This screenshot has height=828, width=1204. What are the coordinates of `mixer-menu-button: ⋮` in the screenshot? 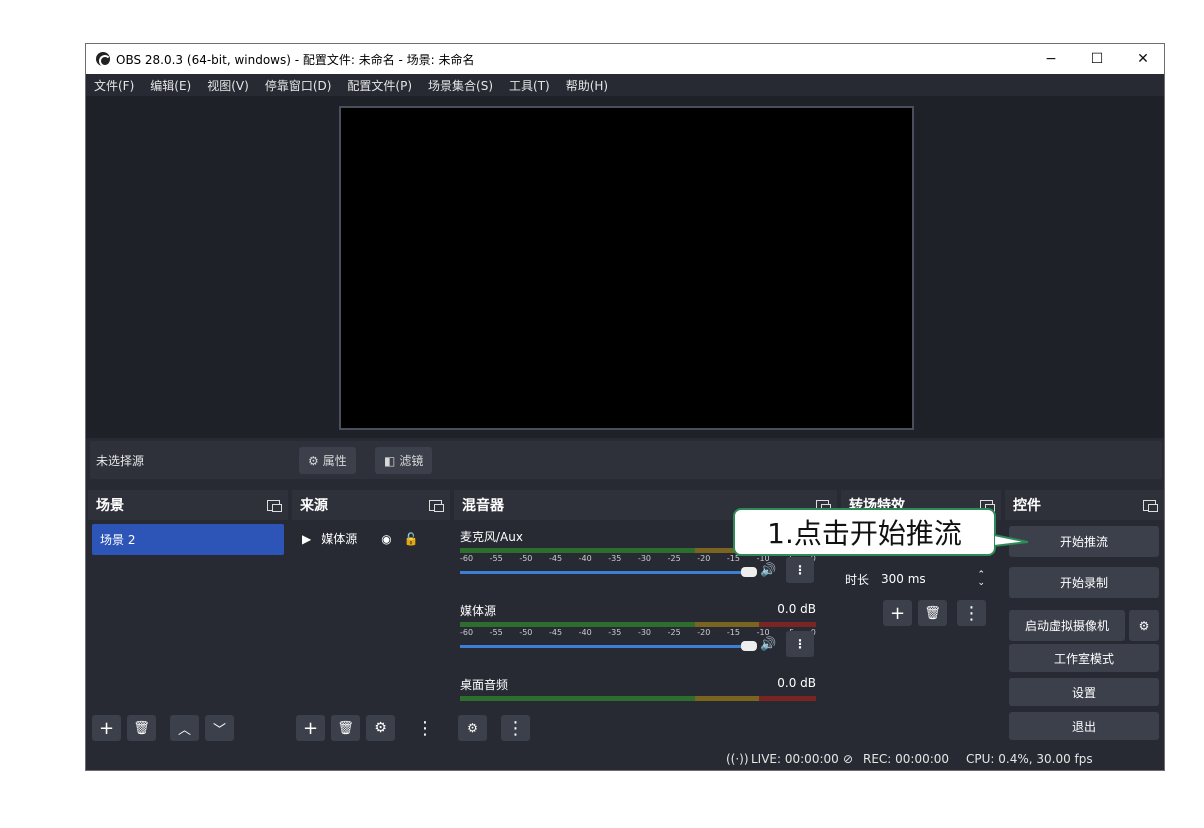 It's located at (515, 728).